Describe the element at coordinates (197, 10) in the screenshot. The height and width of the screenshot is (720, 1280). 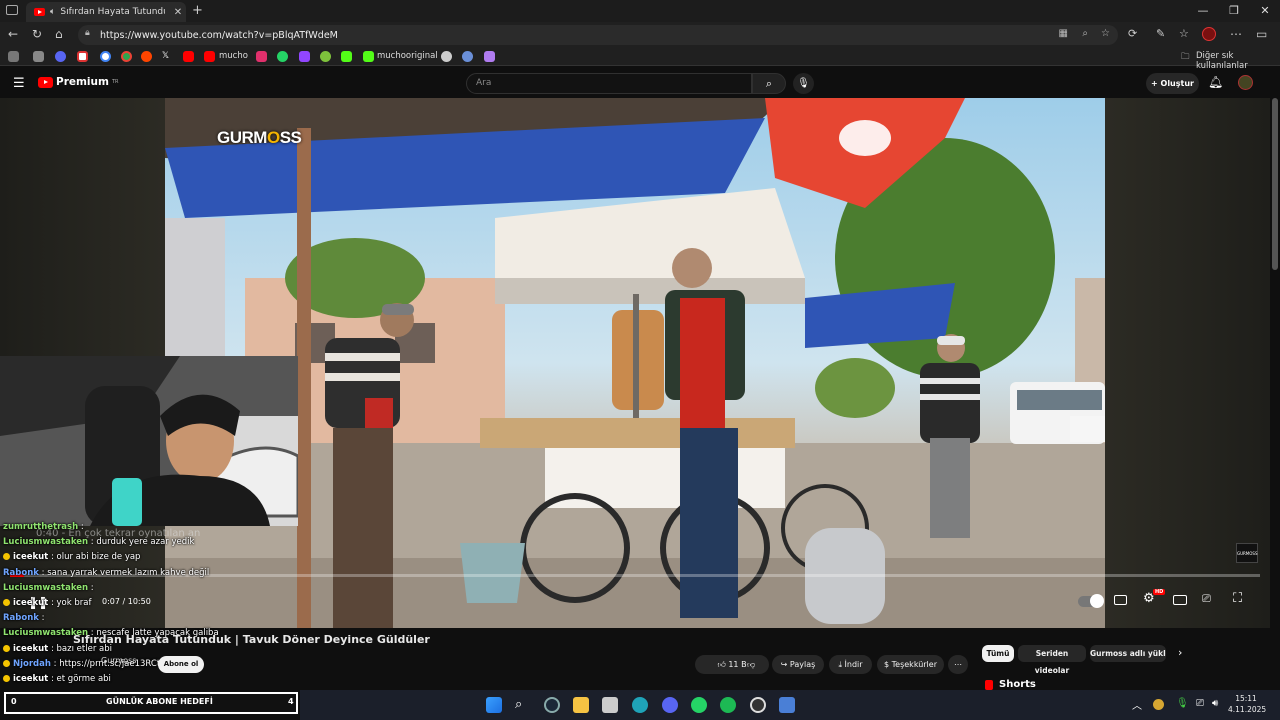
I see `new-tab-button: +` at that location.